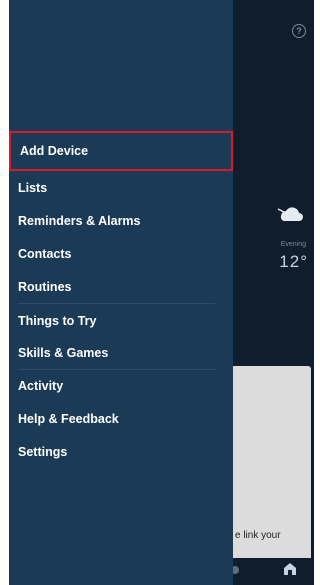 This screenshot has height=585, width=320. Describe the element at coordinates (54, 151) in the screenshot. I see `menu-item-label: Add Device` at that location.